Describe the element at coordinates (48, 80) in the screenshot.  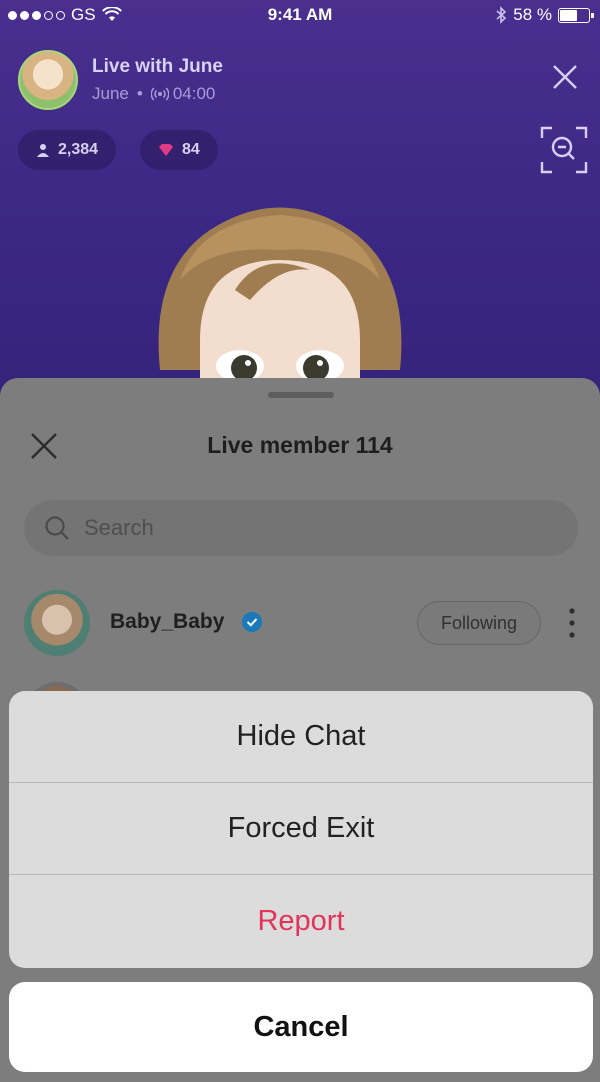
I see `host-avatar` at that location.